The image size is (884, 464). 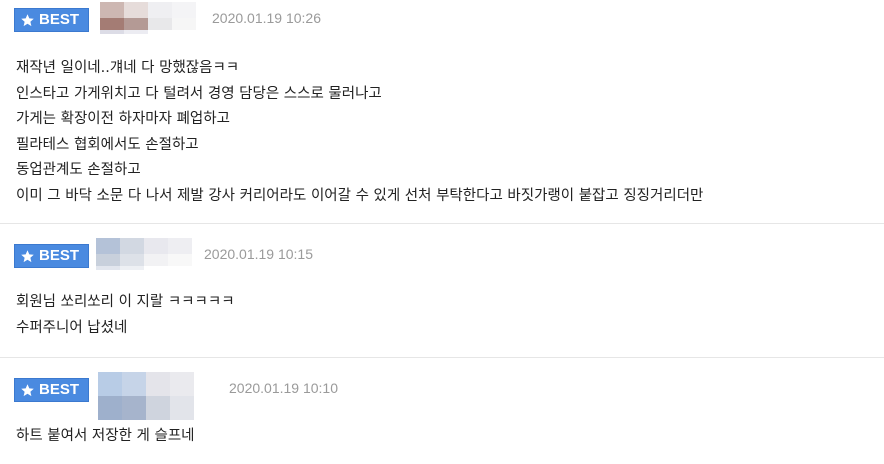 I want to click on comment-body: 회원님 쏘리쏘리 이 지랄 ㅋㅋㅋㅋㅋ 수퍼주니어 납셨네, so click(x=125, y=315).